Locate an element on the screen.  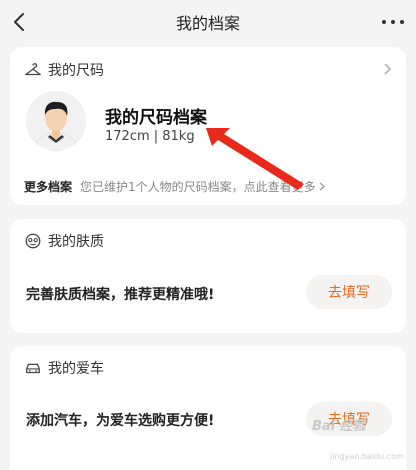
car-card-header: 我的爱车 is located at coordinates (64, 368).